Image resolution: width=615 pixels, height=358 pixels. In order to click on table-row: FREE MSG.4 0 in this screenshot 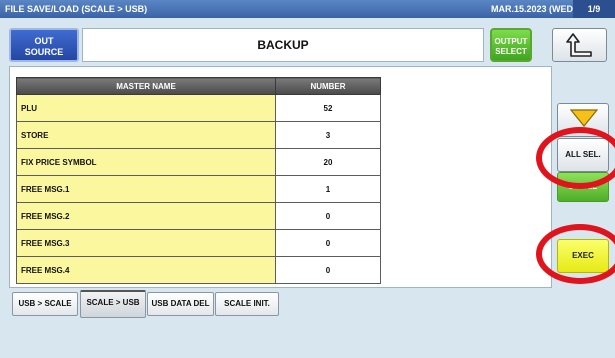, I will do `click(198, 270)`.